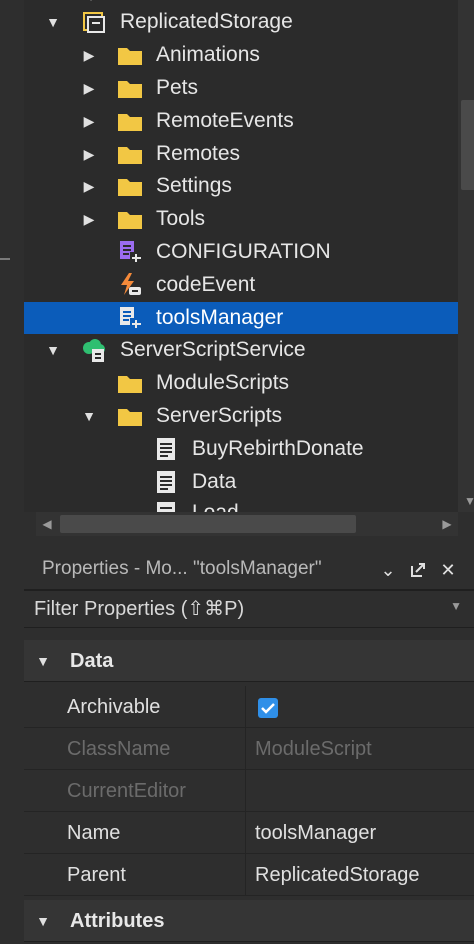 This screenshot has width=474, height=944. What do you see at coordinates (241, 482) in the screenshot?
I see `tree-item-data: Data` at bounding box center [241, 482].